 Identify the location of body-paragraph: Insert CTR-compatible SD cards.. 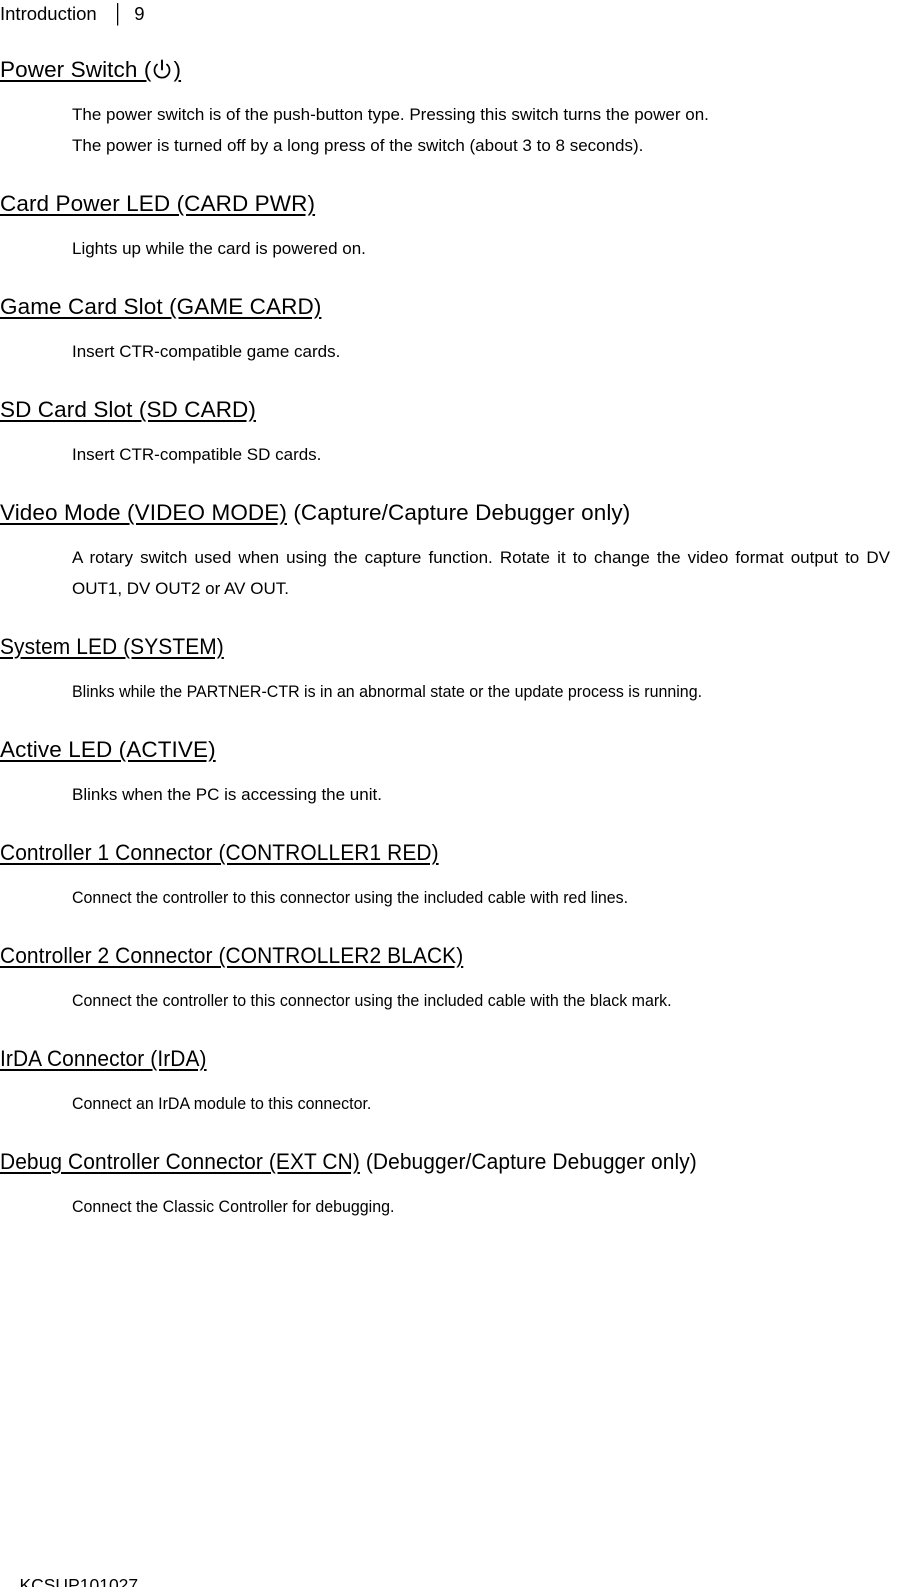
(197, 454).